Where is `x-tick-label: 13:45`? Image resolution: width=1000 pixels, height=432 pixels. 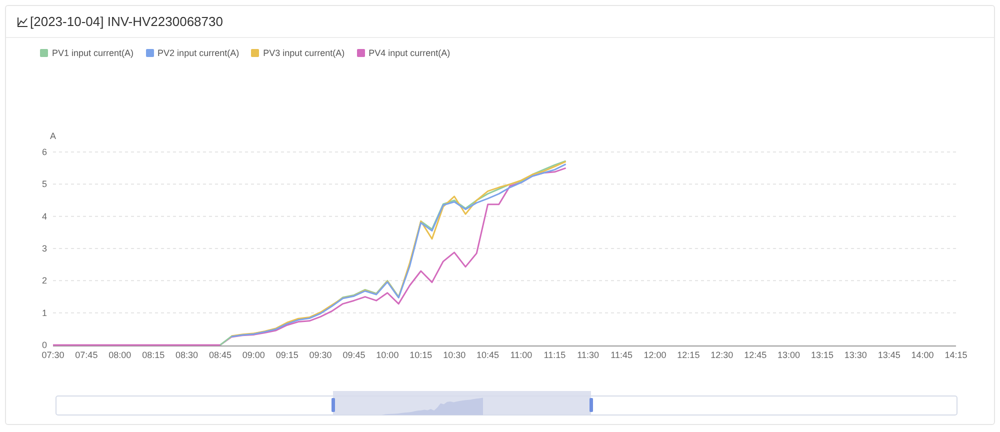 x-tick-label: 13:45 is located at coordinates (889, 355).